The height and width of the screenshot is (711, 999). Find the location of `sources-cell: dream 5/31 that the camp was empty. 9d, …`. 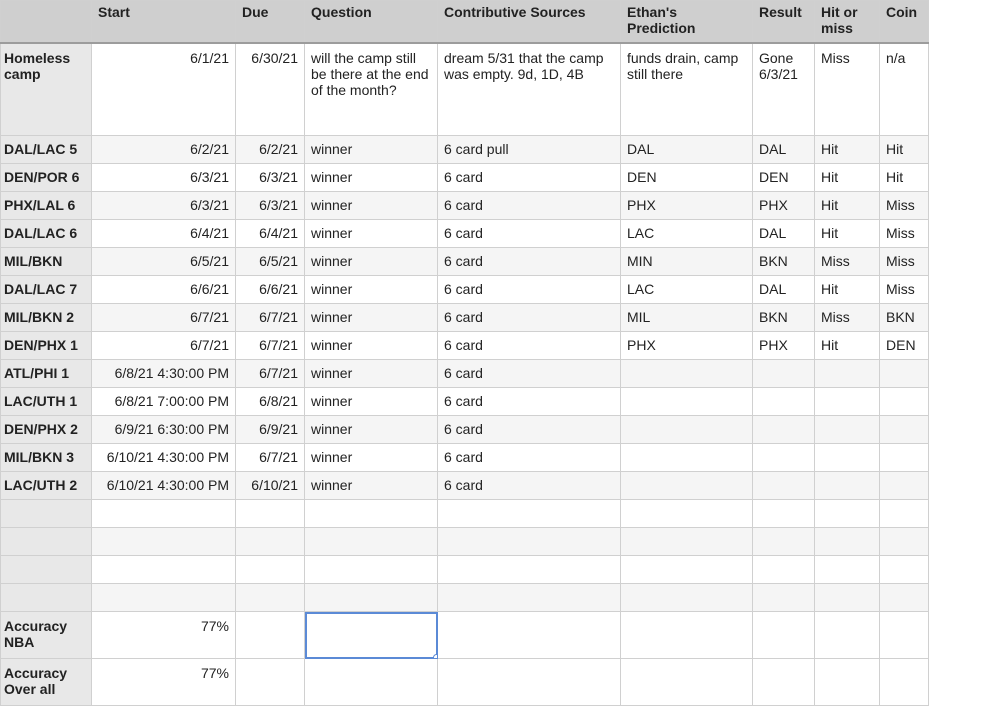

sources-cell: dream 5/31 that the camp was empty. 9d, … is located at coordinates (529, 89).